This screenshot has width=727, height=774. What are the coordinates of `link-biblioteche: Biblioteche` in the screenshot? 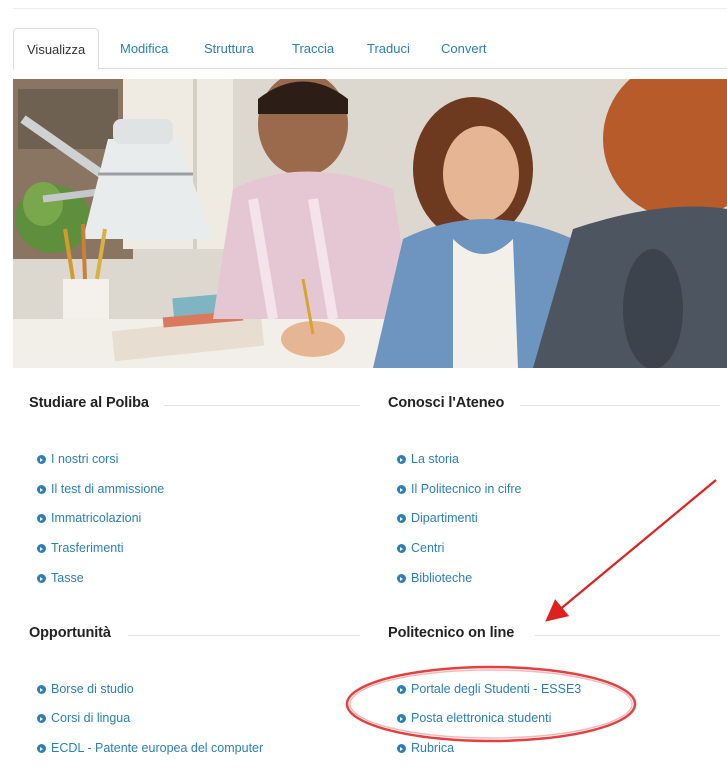 It's located at (434, 578).